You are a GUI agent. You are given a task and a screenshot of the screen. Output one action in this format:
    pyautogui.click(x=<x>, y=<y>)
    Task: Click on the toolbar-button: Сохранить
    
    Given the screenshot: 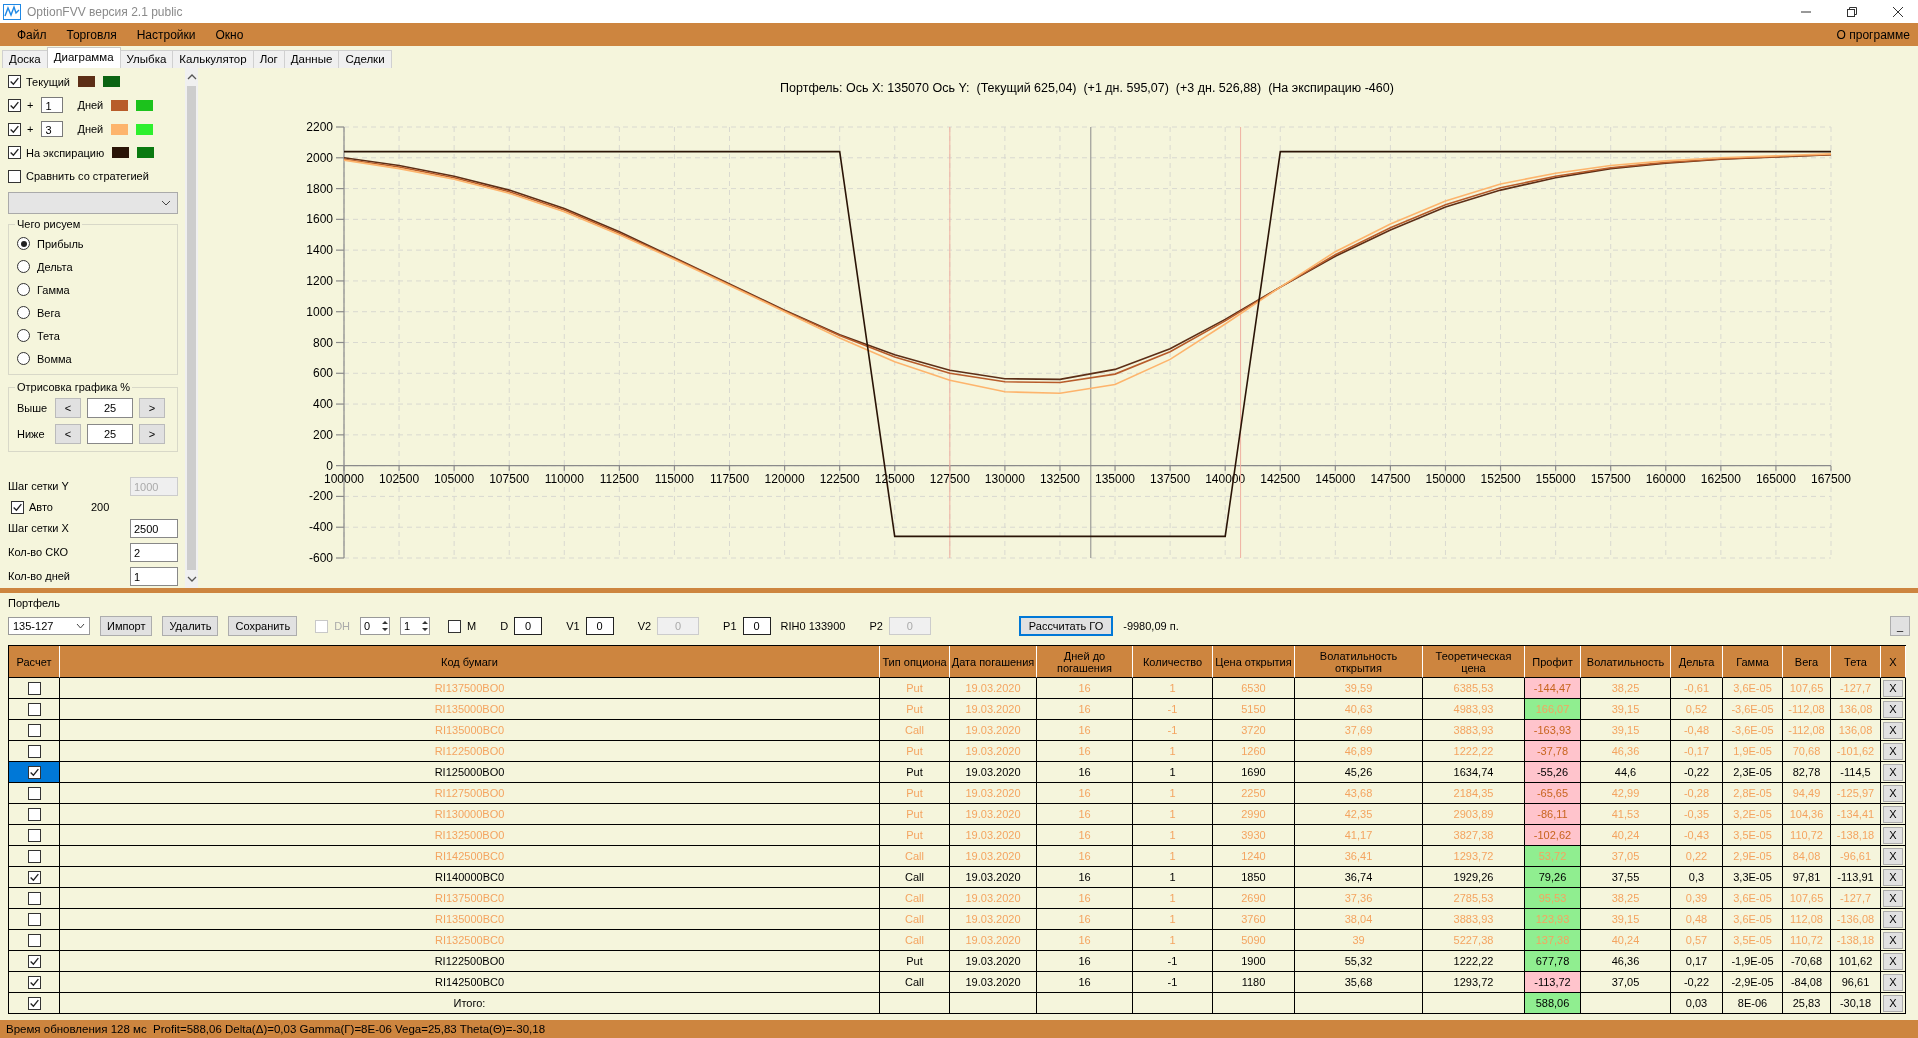 What is the action you would take?
    pyautogui.click(x=263, y=626)
    